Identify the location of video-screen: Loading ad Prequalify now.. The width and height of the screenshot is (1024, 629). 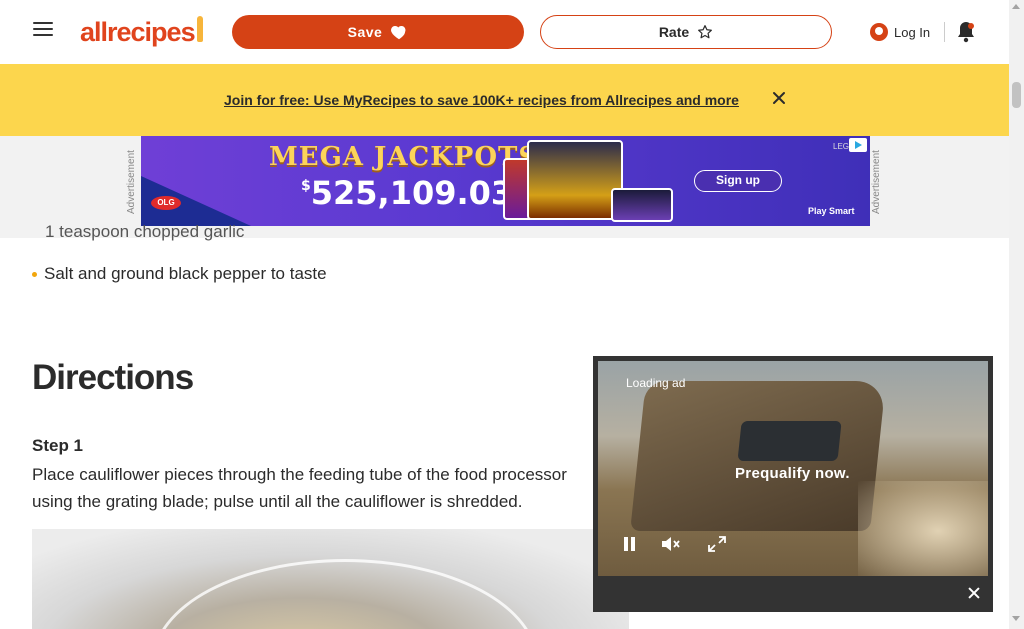
(793, 468).